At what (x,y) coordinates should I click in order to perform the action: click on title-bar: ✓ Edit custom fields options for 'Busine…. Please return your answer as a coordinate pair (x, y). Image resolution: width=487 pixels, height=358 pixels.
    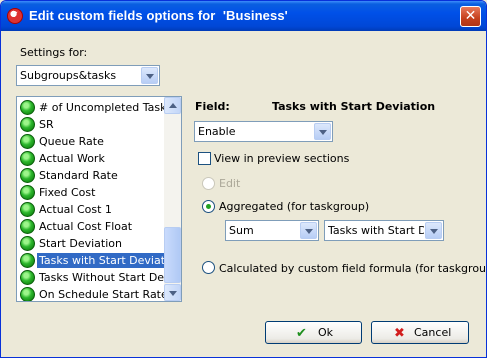
    Looking at the image, I should click on (243, 16).